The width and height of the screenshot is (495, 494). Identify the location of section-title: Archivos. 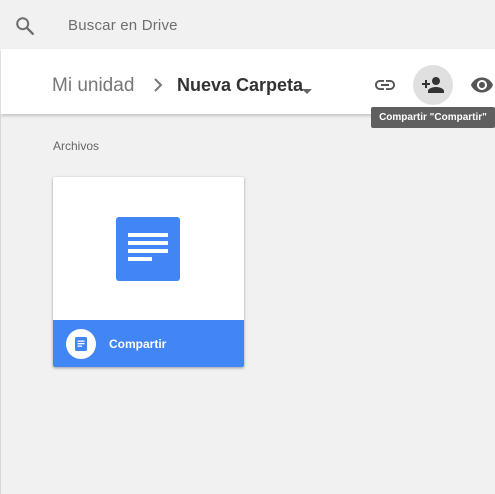
(76, 146).